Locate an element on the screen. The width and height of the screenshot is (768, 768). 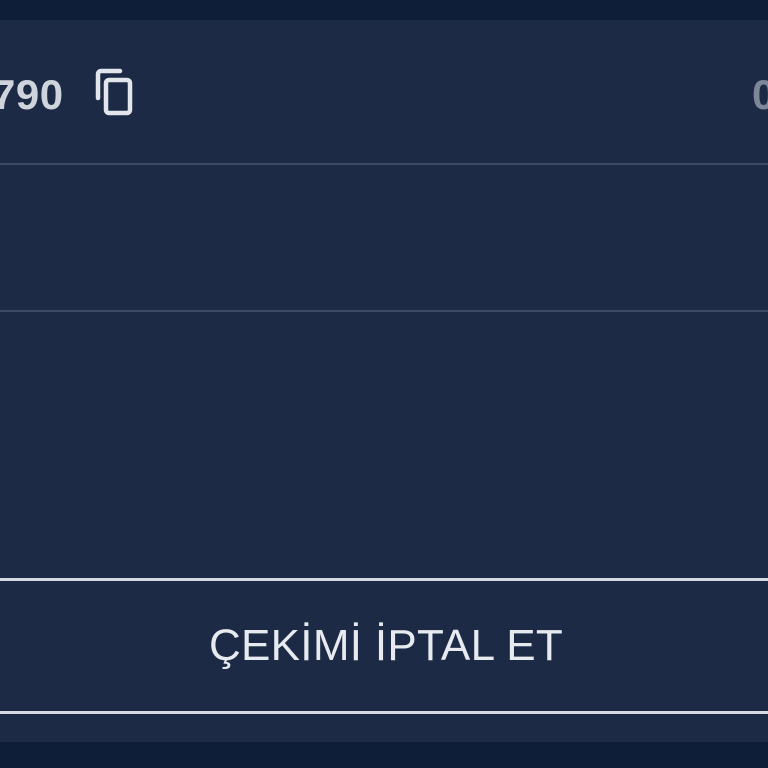
copy-icon-graphic is located at coordinates (114, 92).